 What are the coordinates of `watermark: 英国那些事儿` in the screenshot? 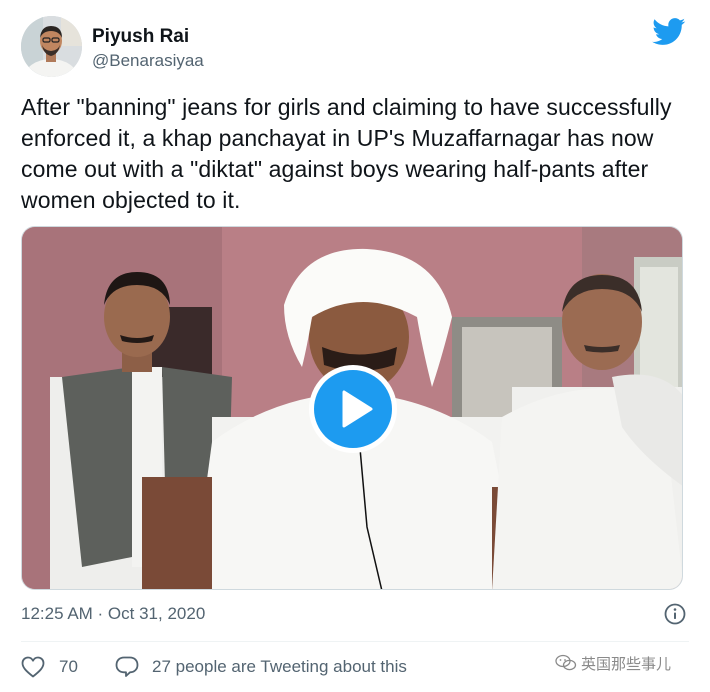 It's located at (613, 663).